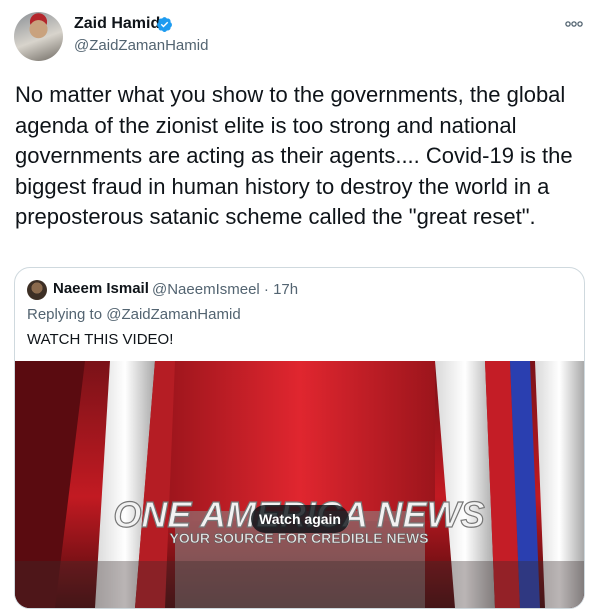 The height and width of the screenshot is (609, 601). I want to click on quoted-author-avatar, so click(37, 290).